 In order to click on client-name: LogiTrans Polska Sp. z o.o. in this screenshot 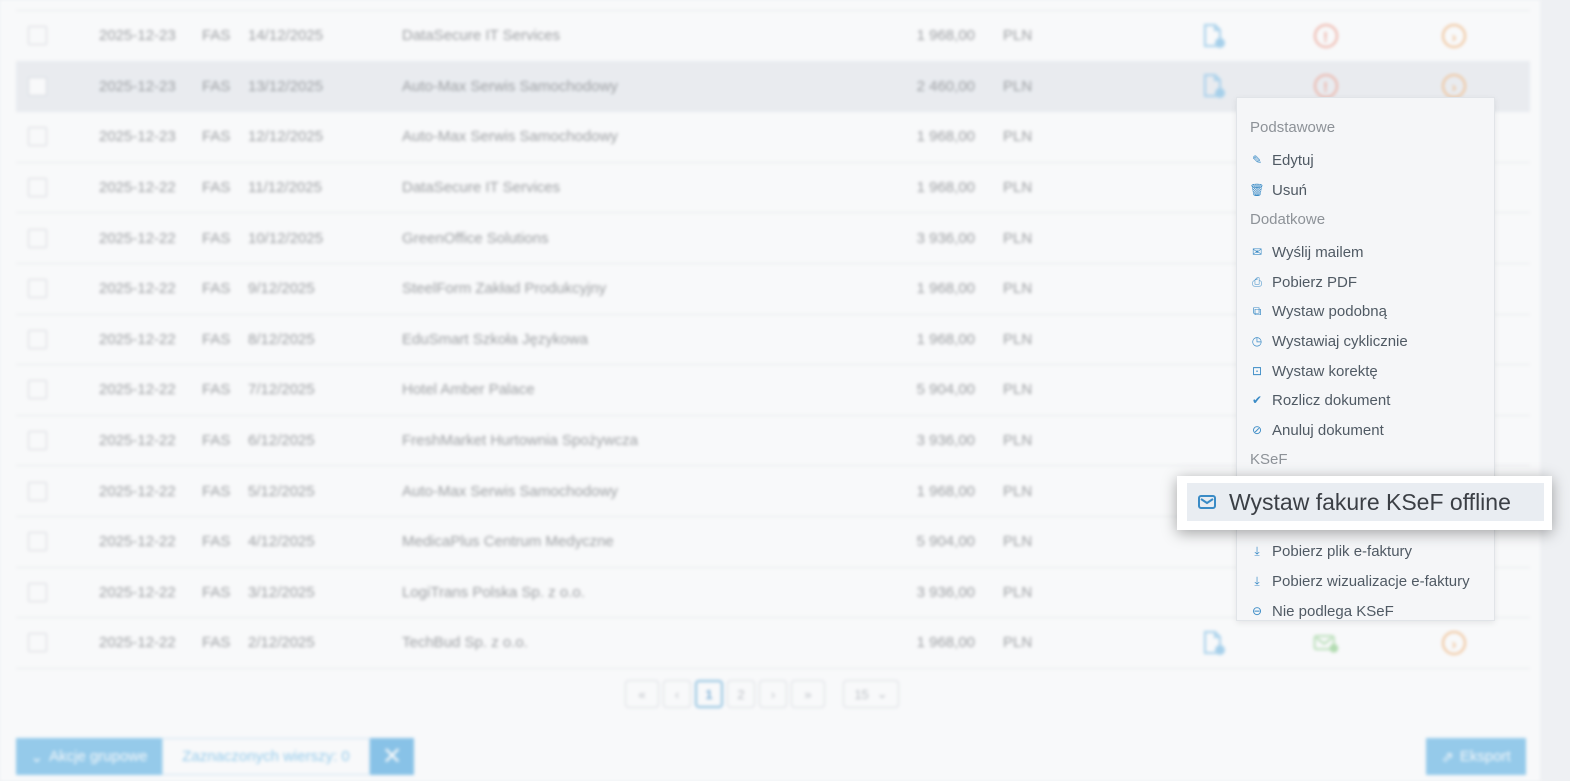, I will do `click(617, 593)`.